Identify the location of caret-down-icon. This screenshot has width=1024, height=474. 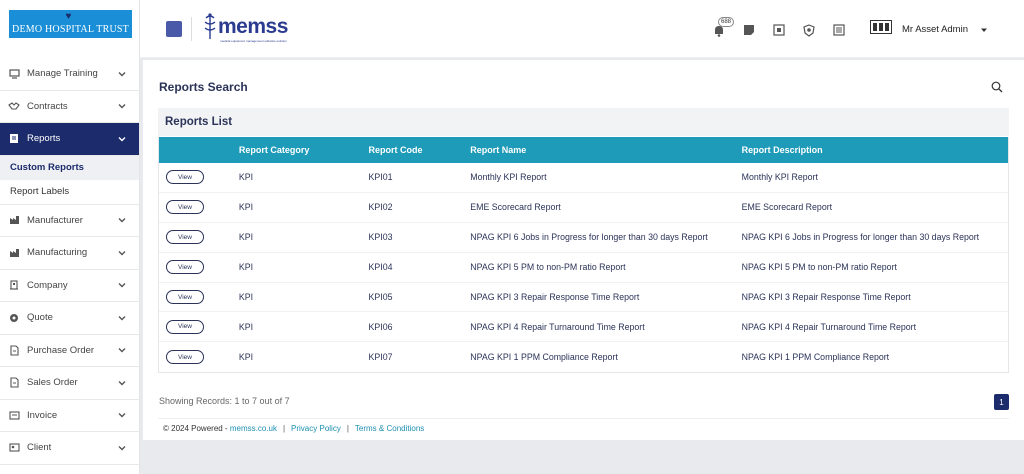
(984, 30).